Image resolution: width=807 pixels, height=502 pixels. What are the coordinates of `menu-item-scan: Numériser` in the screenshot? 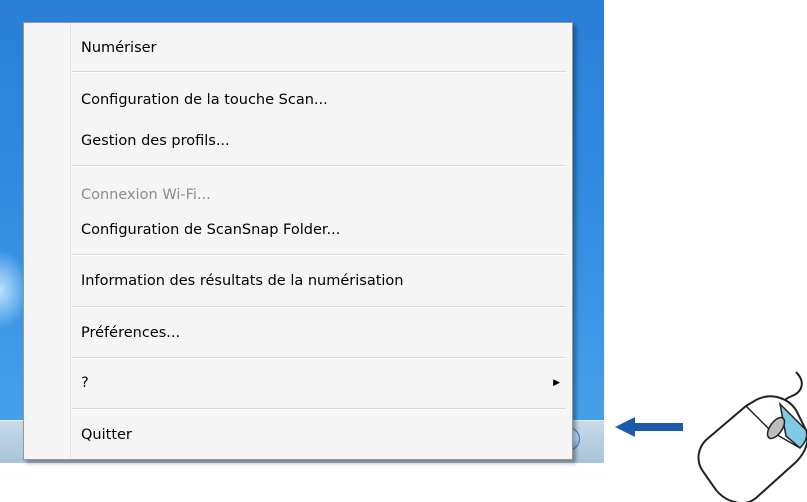 It's located at (298, 48).